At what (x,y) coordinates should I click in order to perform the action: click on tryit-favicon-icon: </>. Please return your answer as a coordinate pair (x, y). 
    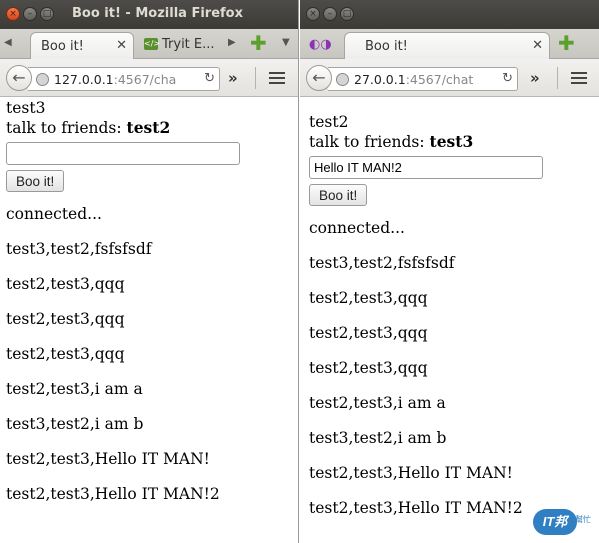
    Looking at the image, I should click on (152, 44).